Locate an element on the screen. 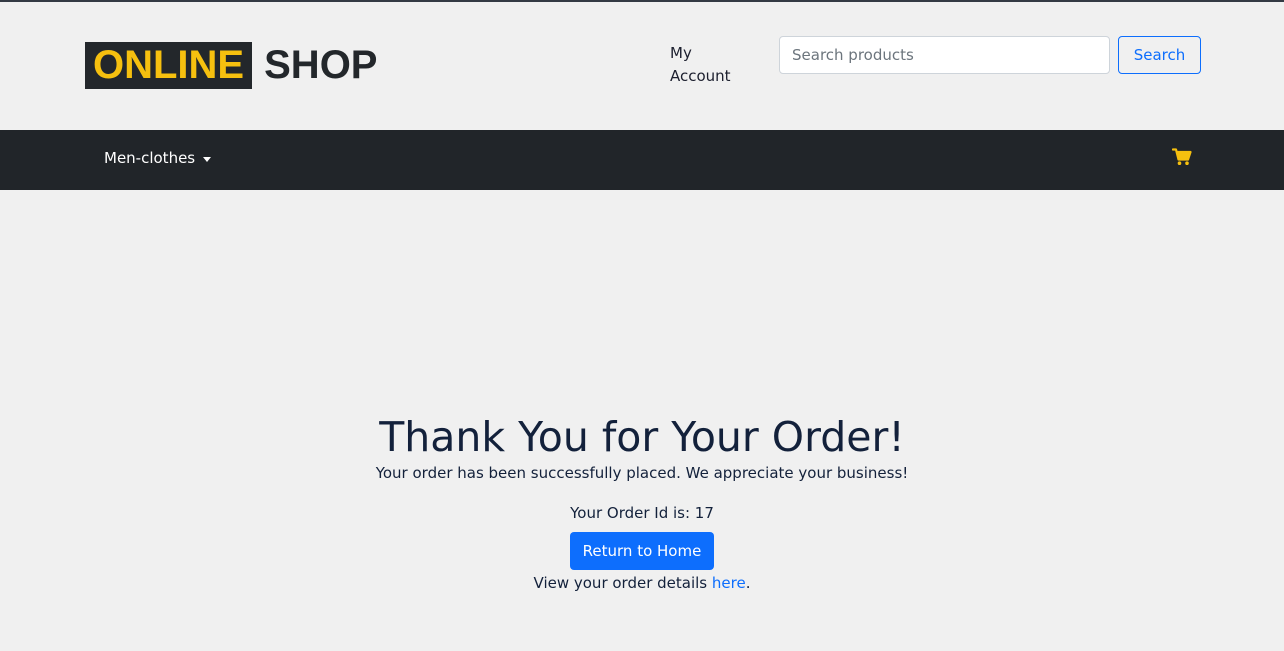 The height and width of the screenshot is (651, 1284). order-details-text: View your order details here. is located at coordinates (642, 583).